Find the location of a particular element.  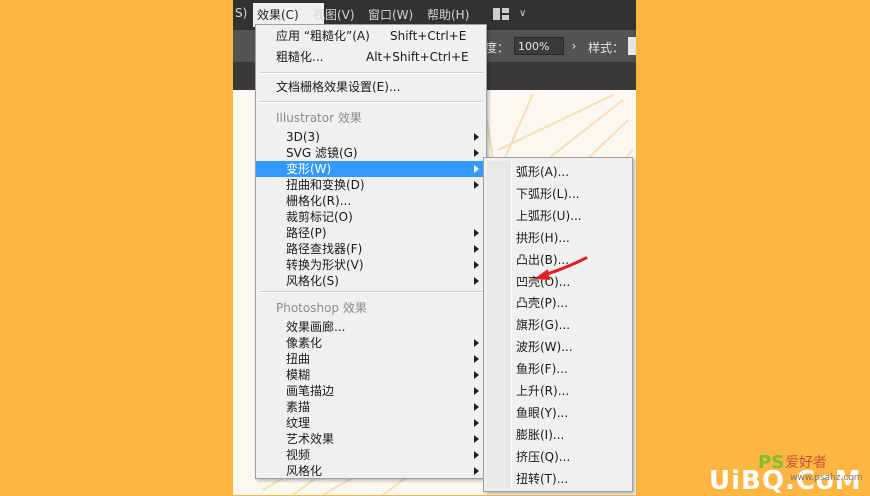

illustrator-effect-item: 路径查找器(F) is located at coordinates (371, 249).